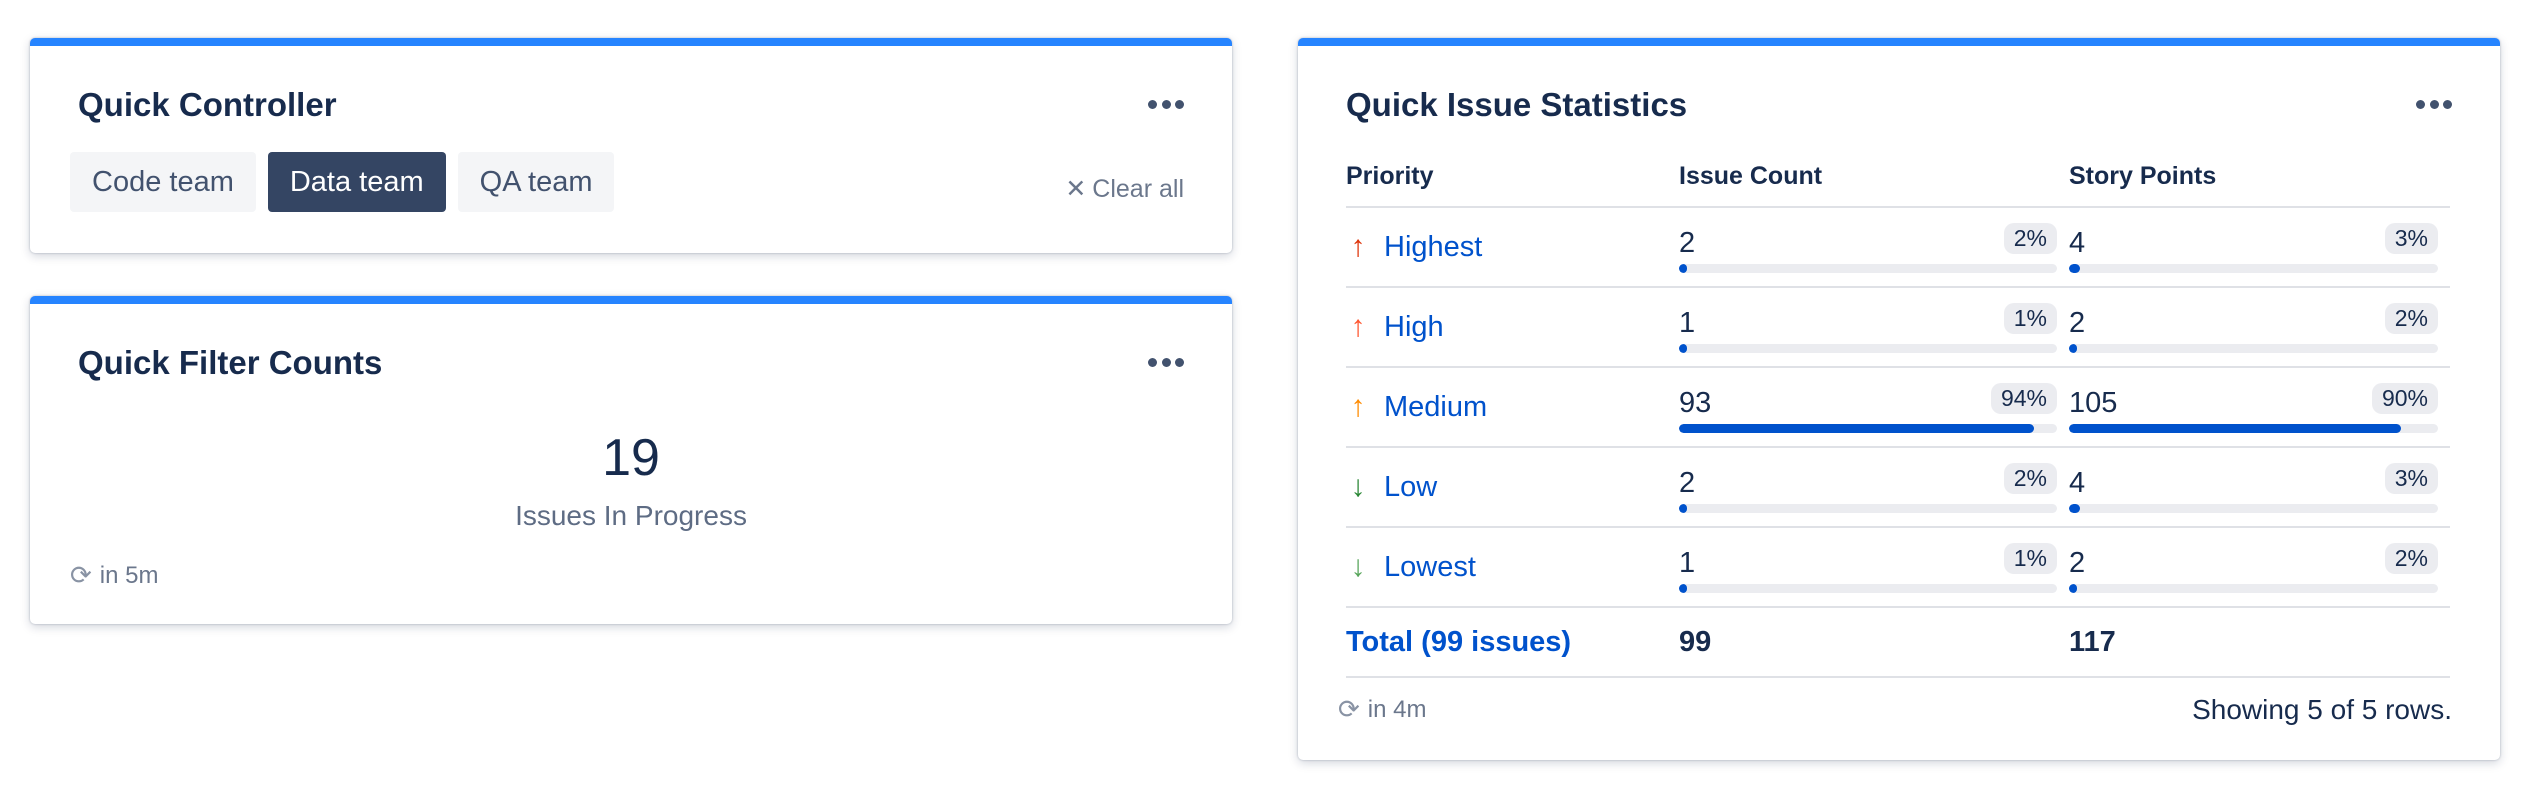  I want to click on table-row: ↓ Low 2 2% 4 3%, so click(1898, 488).